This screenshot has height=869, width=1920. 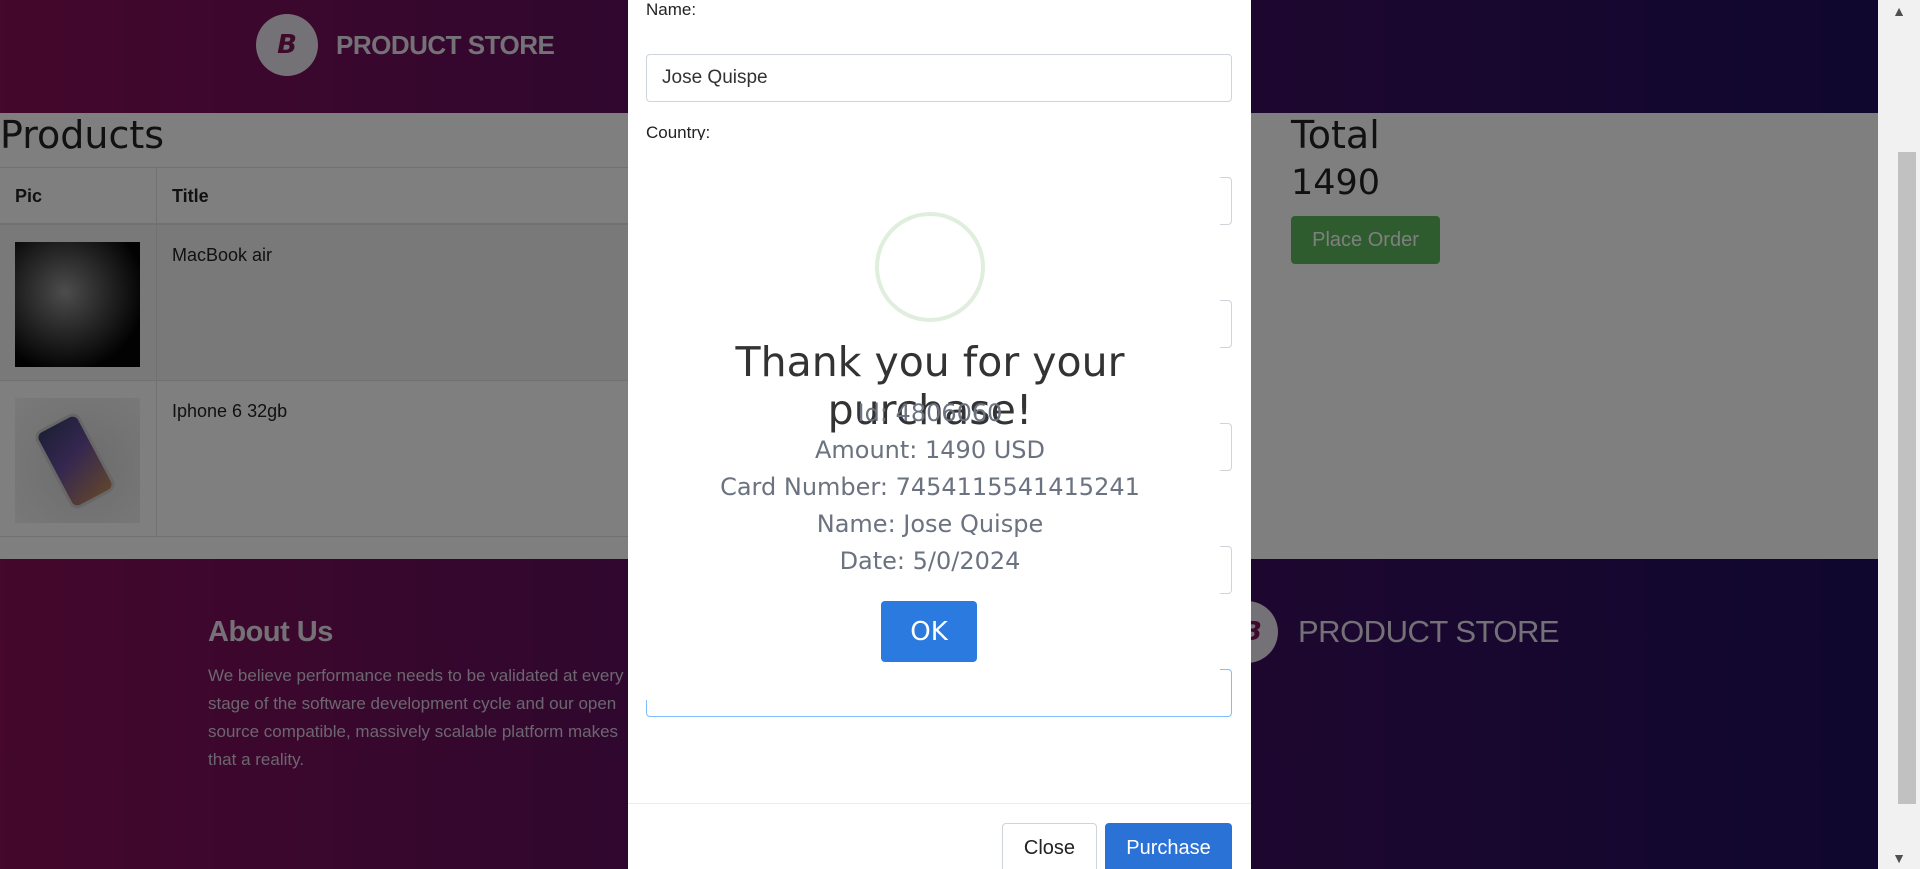 What do you see at coordinates (930, 413) in the screenshot?
I see `order-id: Id: 4806060` at bounding box center [930, 413].